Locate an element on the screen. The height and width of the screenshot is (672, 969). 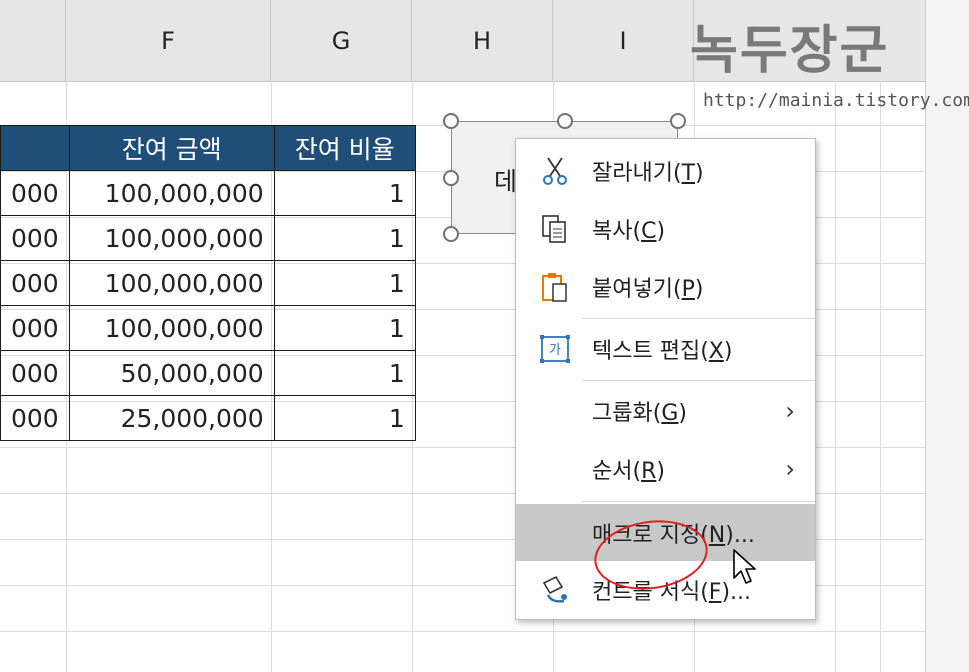
menu-item-order: 순서(R) › is located at coordinates (665, 468).